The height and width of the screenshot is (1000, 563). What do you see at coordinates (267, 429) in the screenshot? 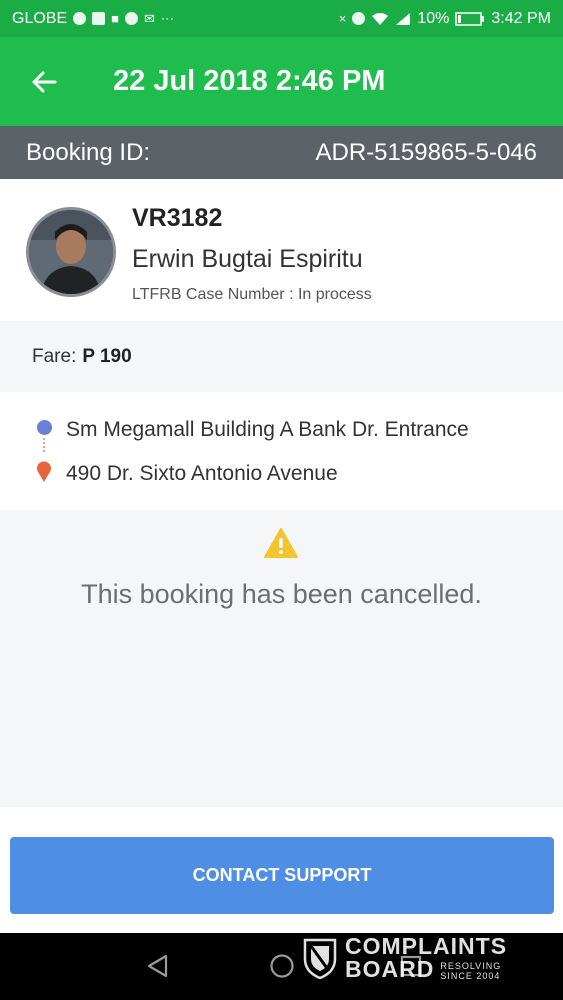
I see `pickup-address: Sm Megamall Building A Bank Dr. Entrance` at bounding box center [267, 429].